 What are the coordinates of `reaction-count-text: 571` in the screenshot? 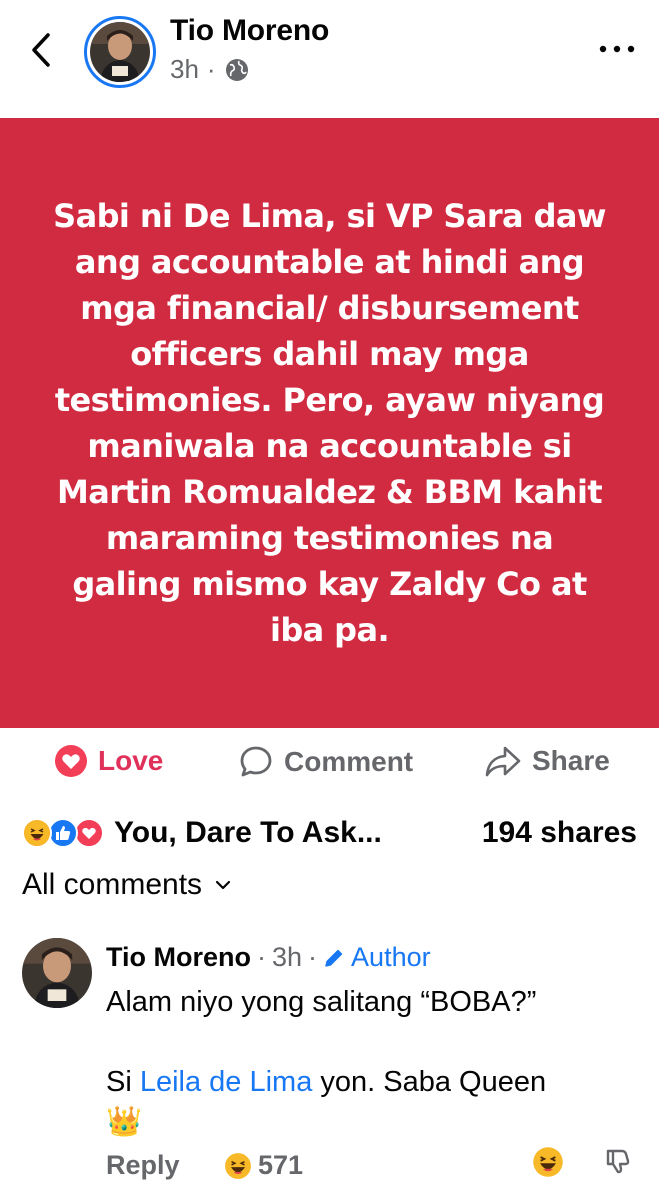 It's located at (281, 1165).